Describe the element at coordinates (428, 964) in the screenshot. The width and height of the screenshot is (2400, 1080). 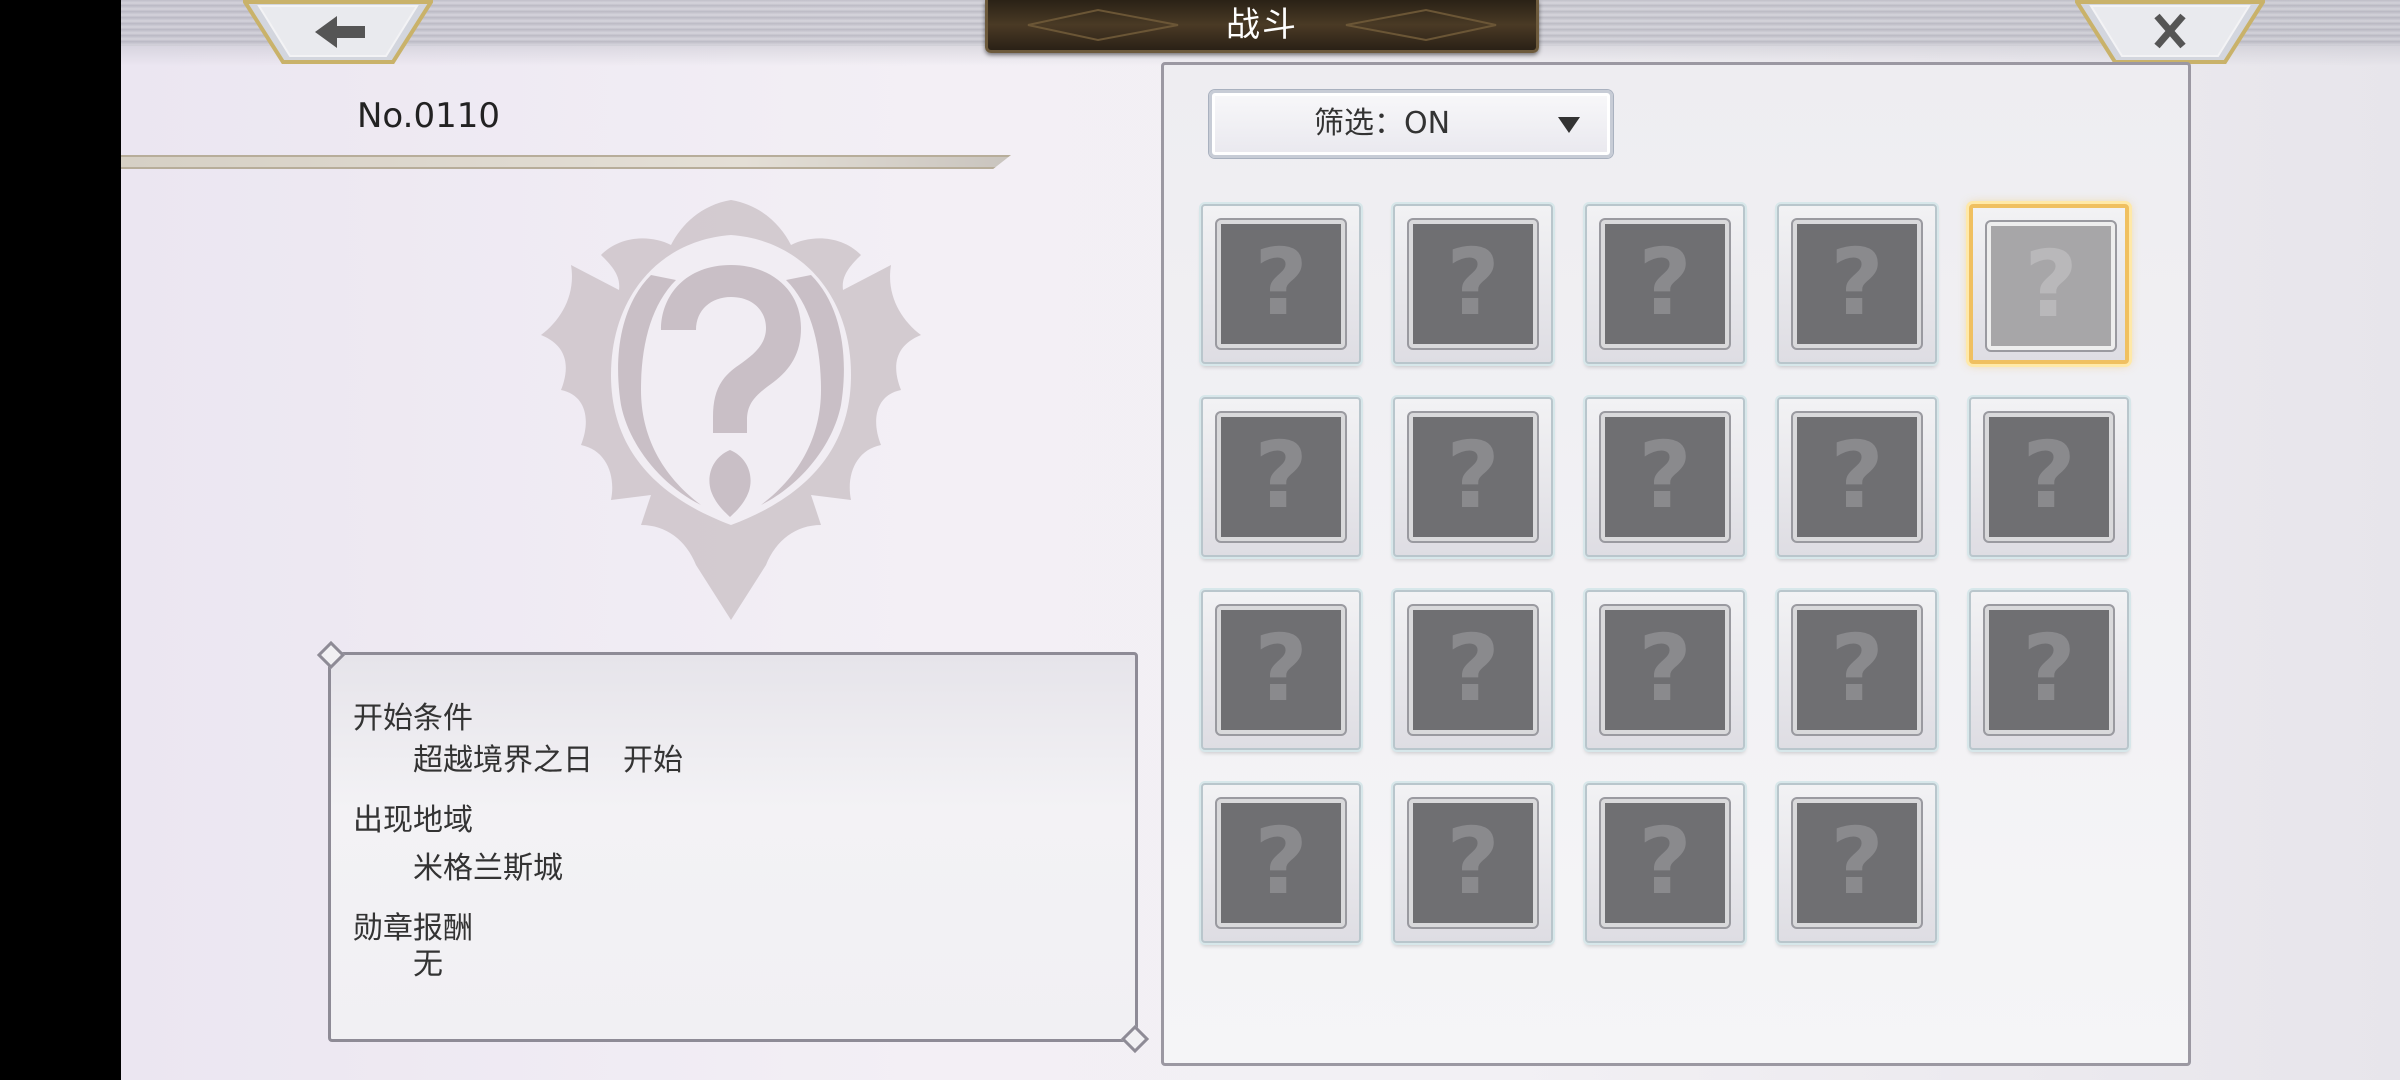
I see `medal-reward-value: 无` at that location.